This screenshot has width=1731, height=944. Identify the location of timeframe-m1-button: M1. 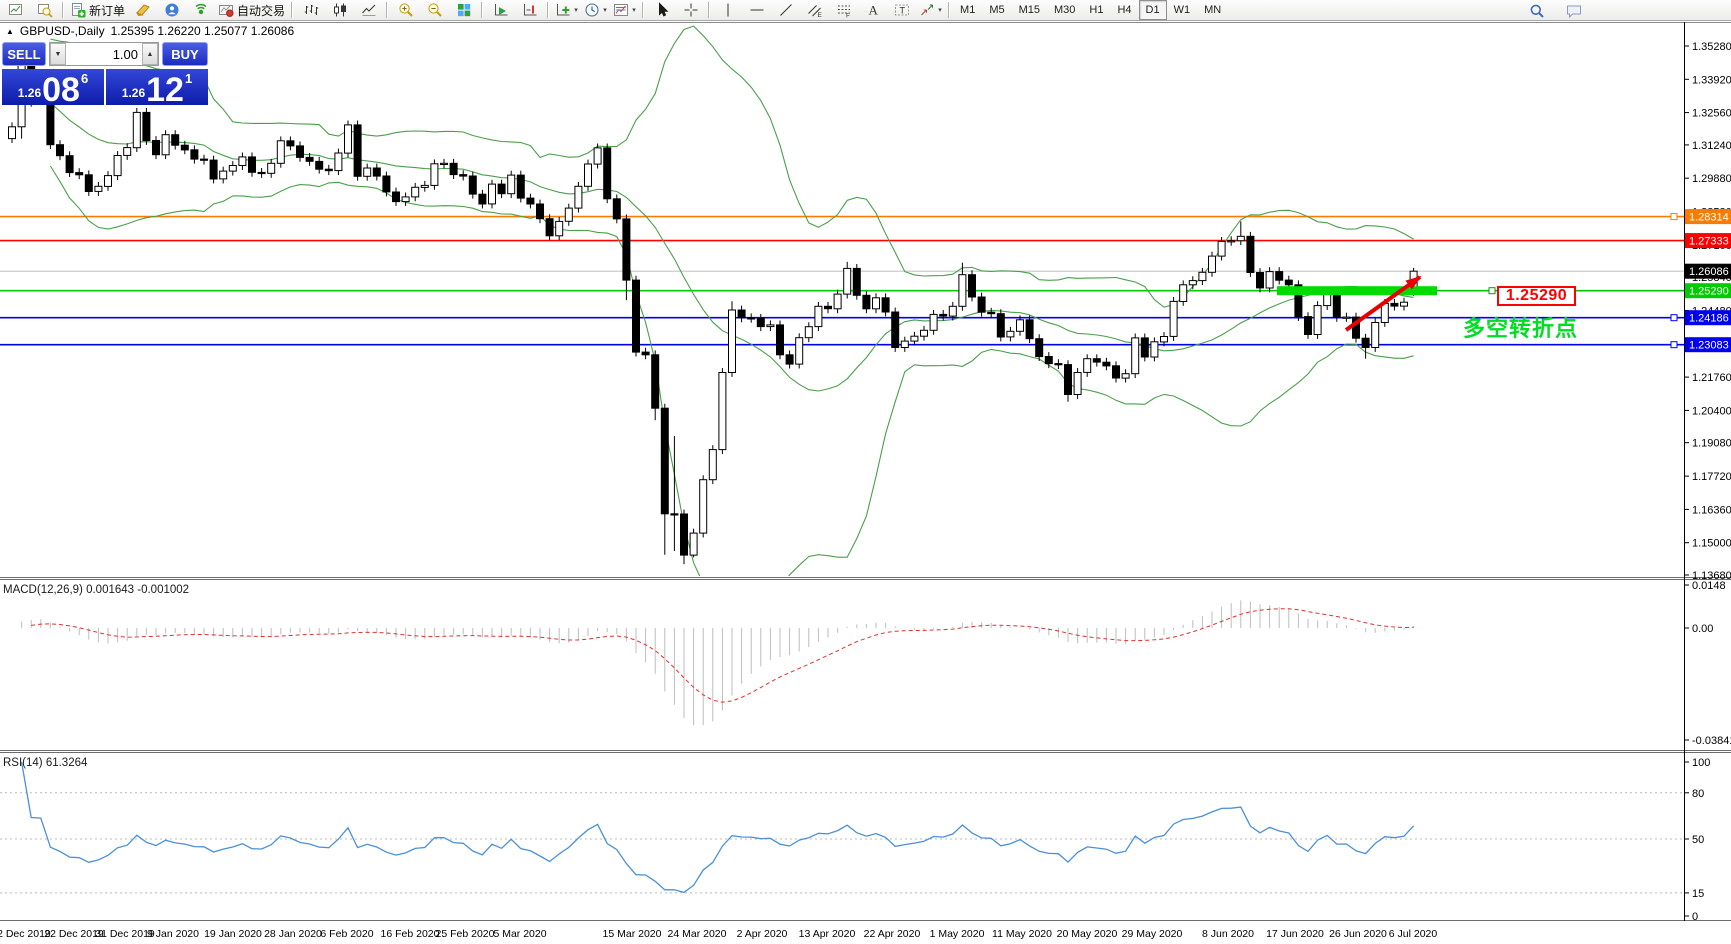
(967, 10).